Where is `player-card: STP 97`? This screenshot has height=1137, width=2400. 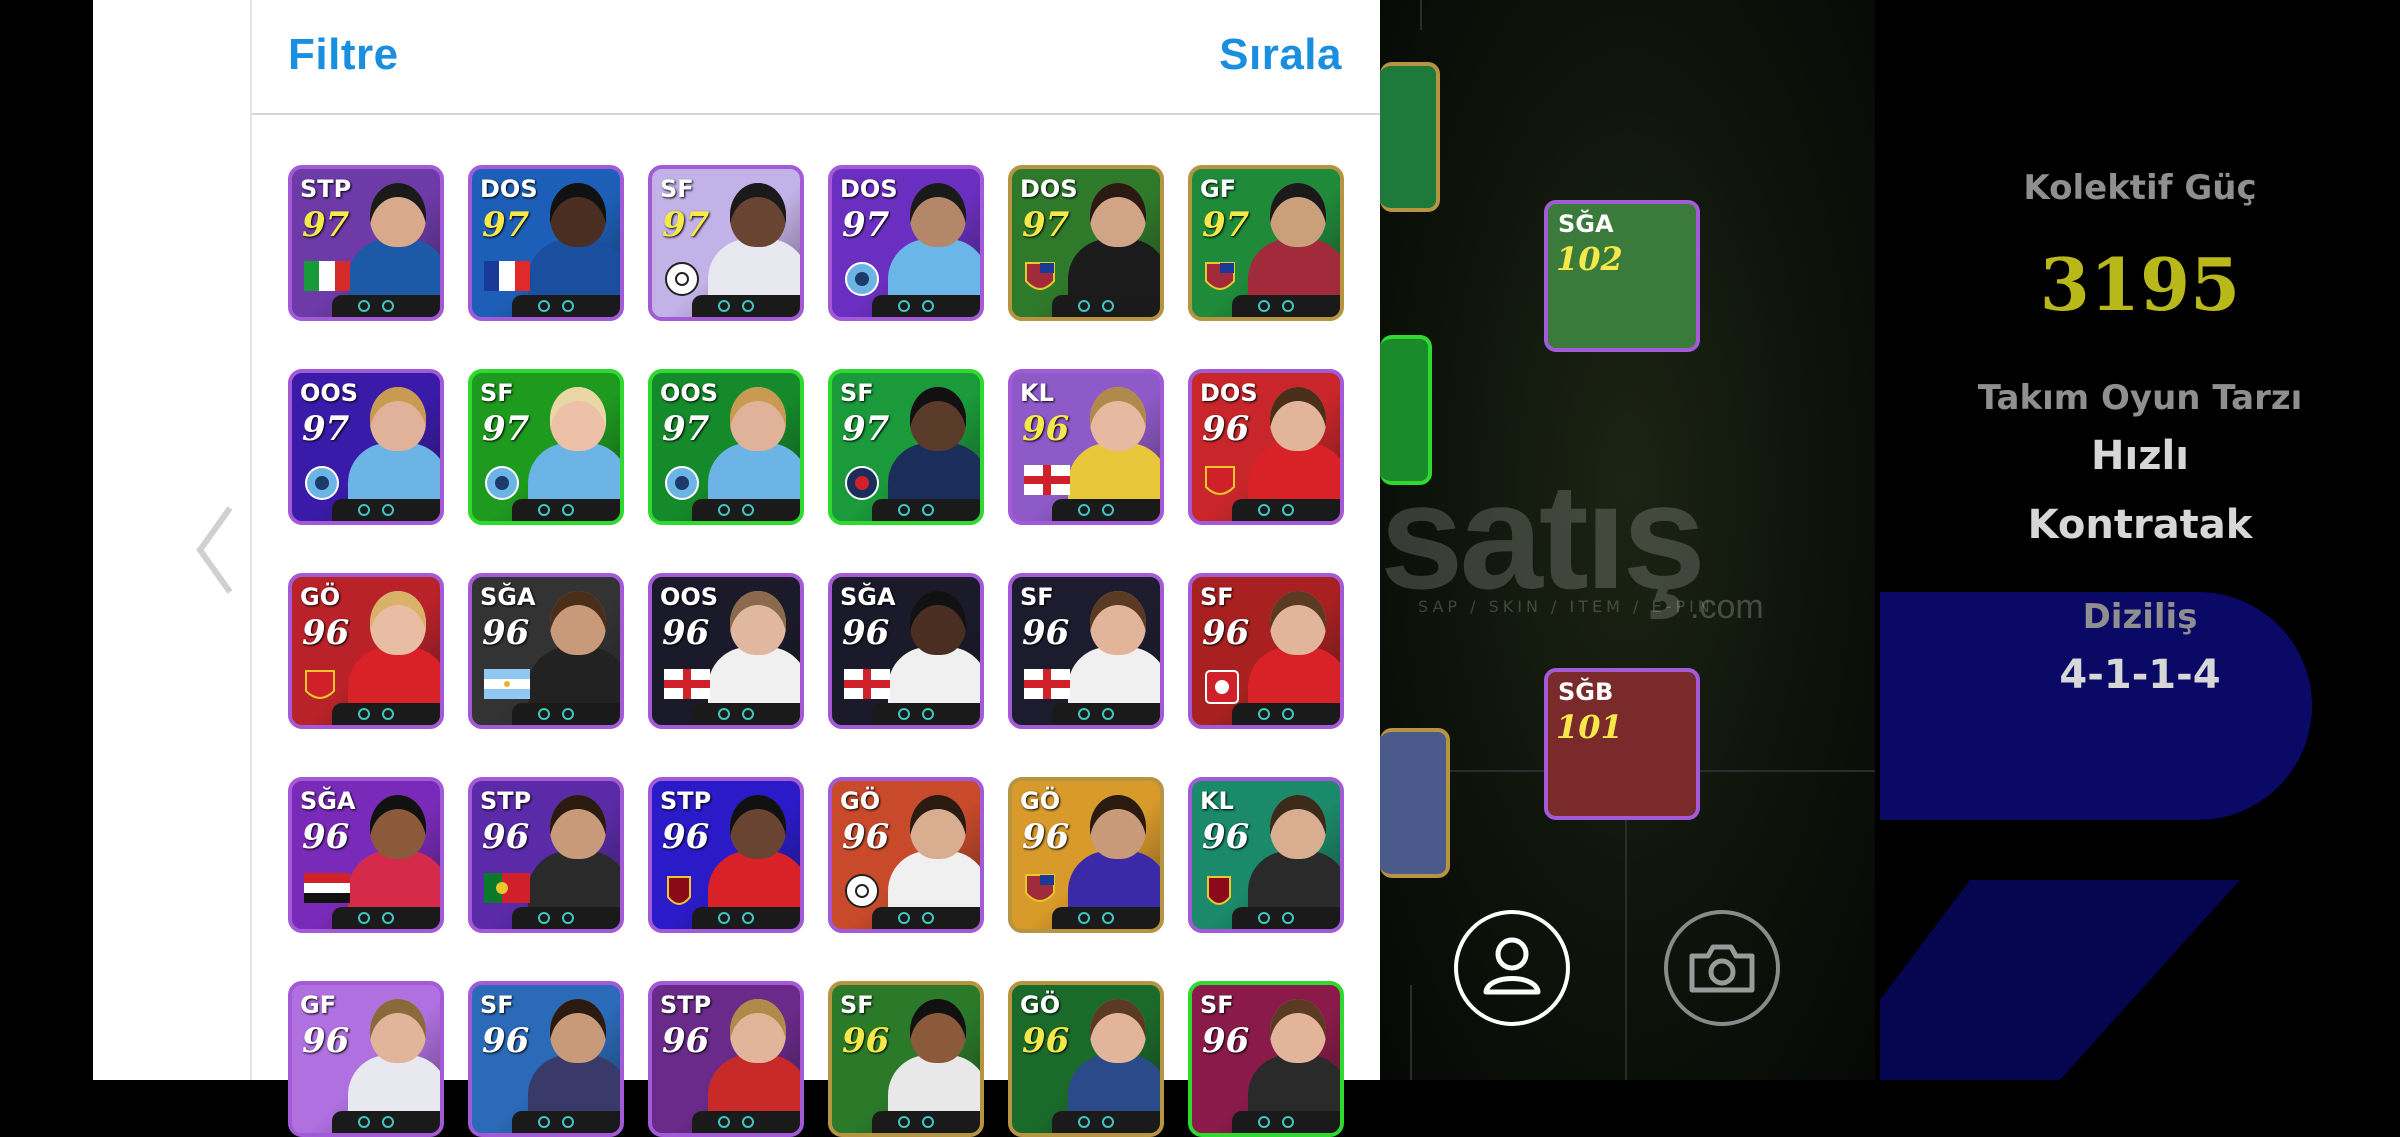 player-card: STP 97 is located at coordinates (366, 243).